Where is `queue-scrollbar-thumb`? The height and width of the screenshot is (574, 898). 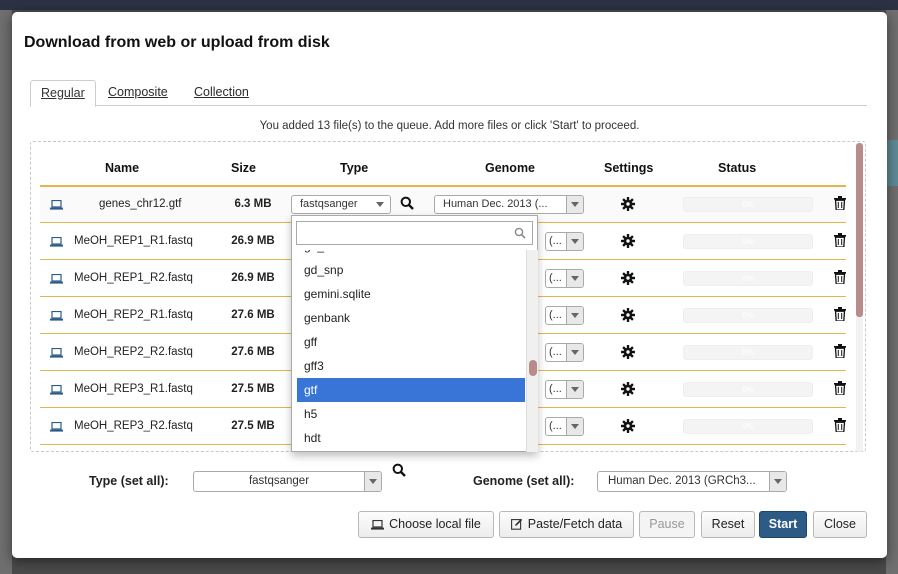
queue-scrollbar-thumb is located at coordinates (859, 230).